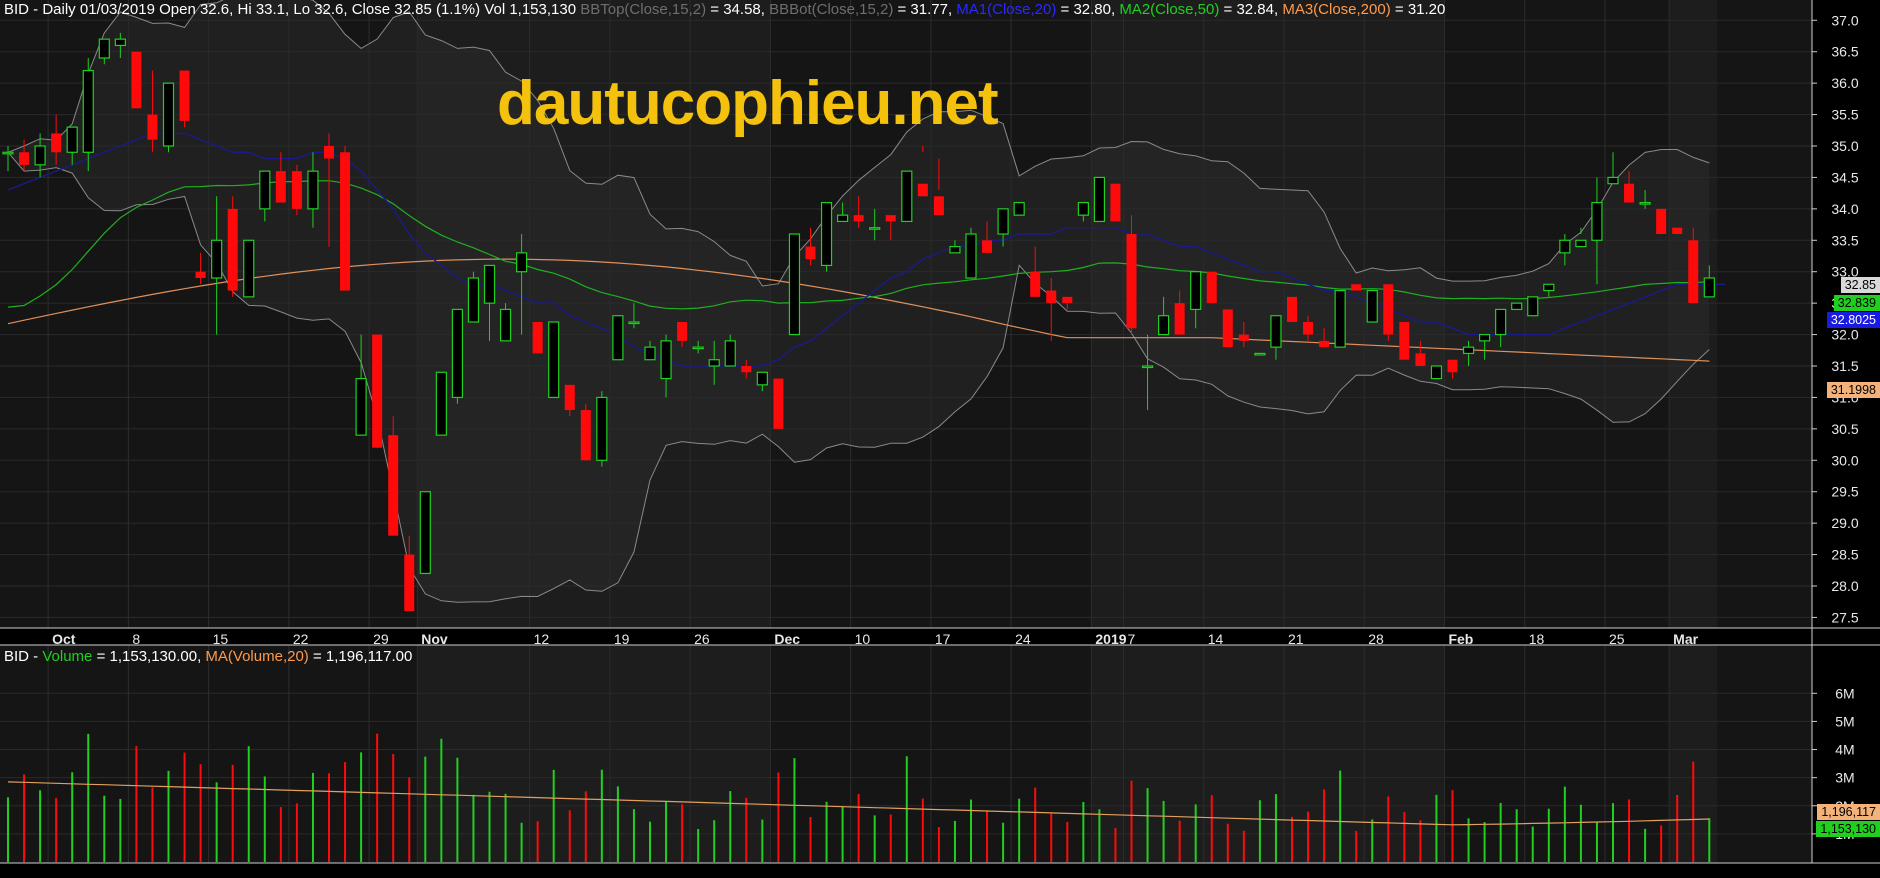 Image resolution: width=1880 pixels, height=878 pixels. What do you see at coordinates (1844, 750) in the screenshot?
I see `volume-y-tick-label: 4M` at bounding box center [1844, 750].